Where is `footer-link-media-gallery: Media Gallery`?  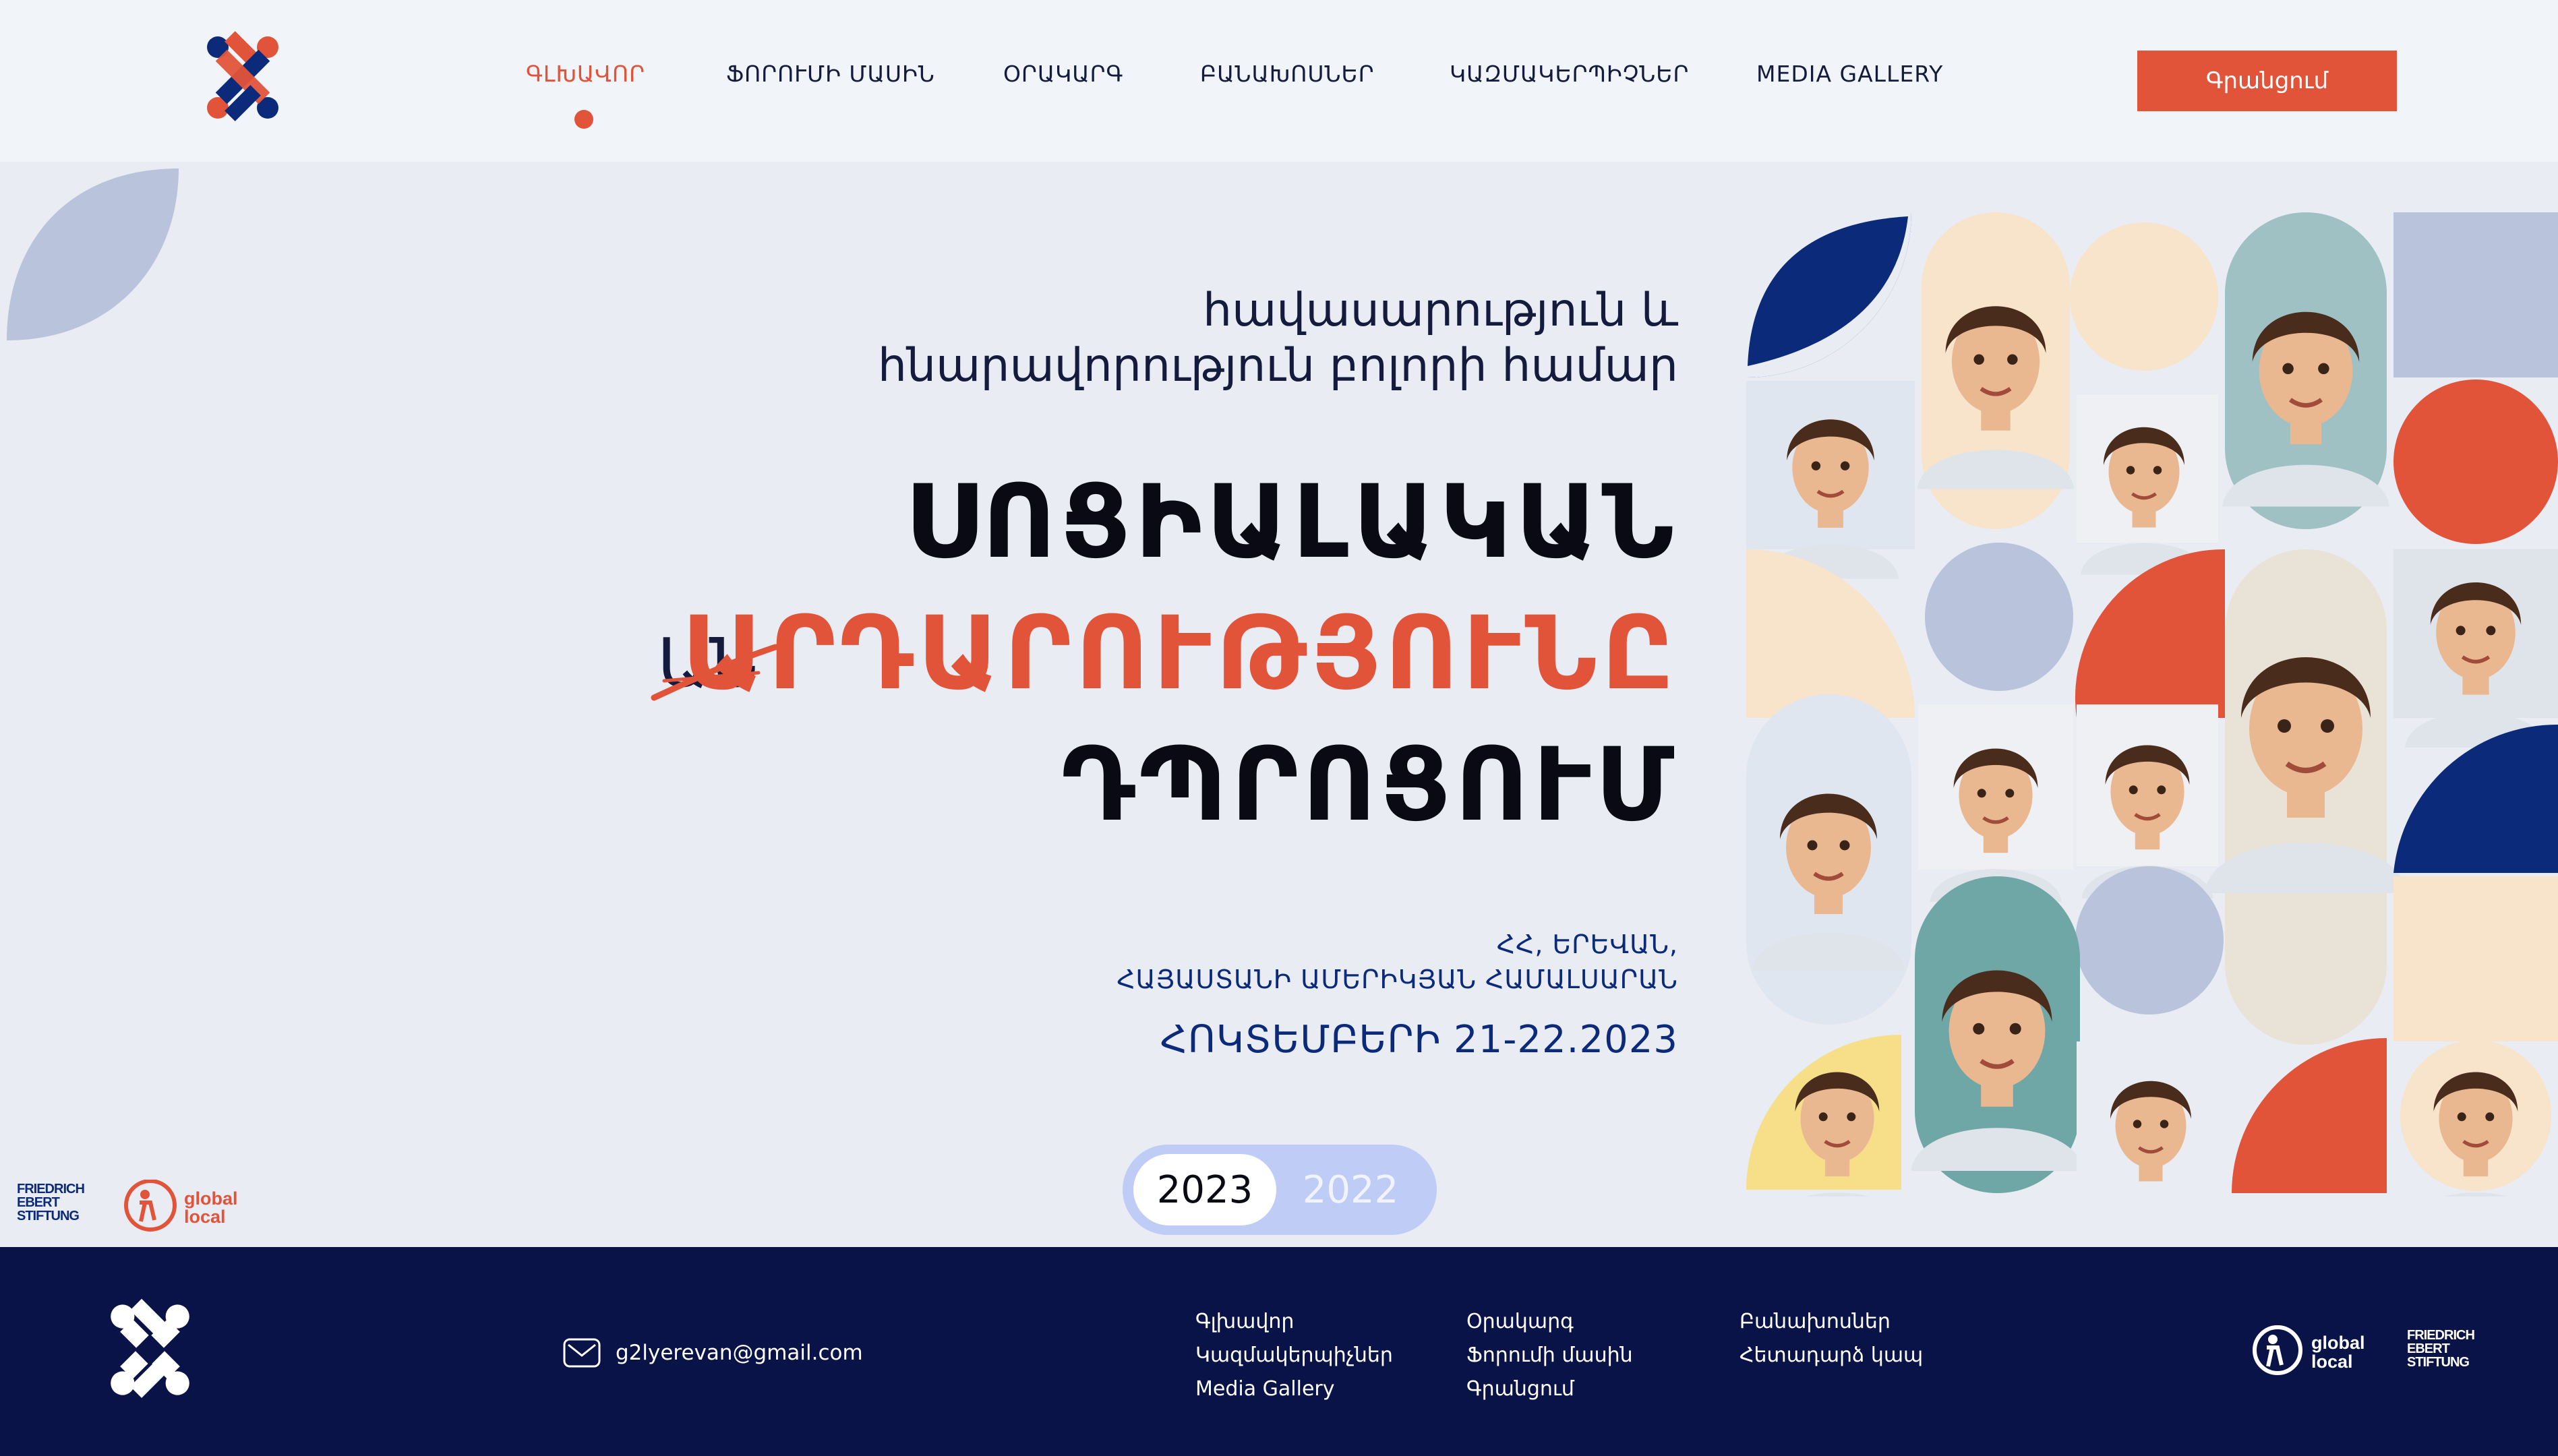
footer-link-media-gallery: Media Gallery is located at coordinates (1294, 1389).